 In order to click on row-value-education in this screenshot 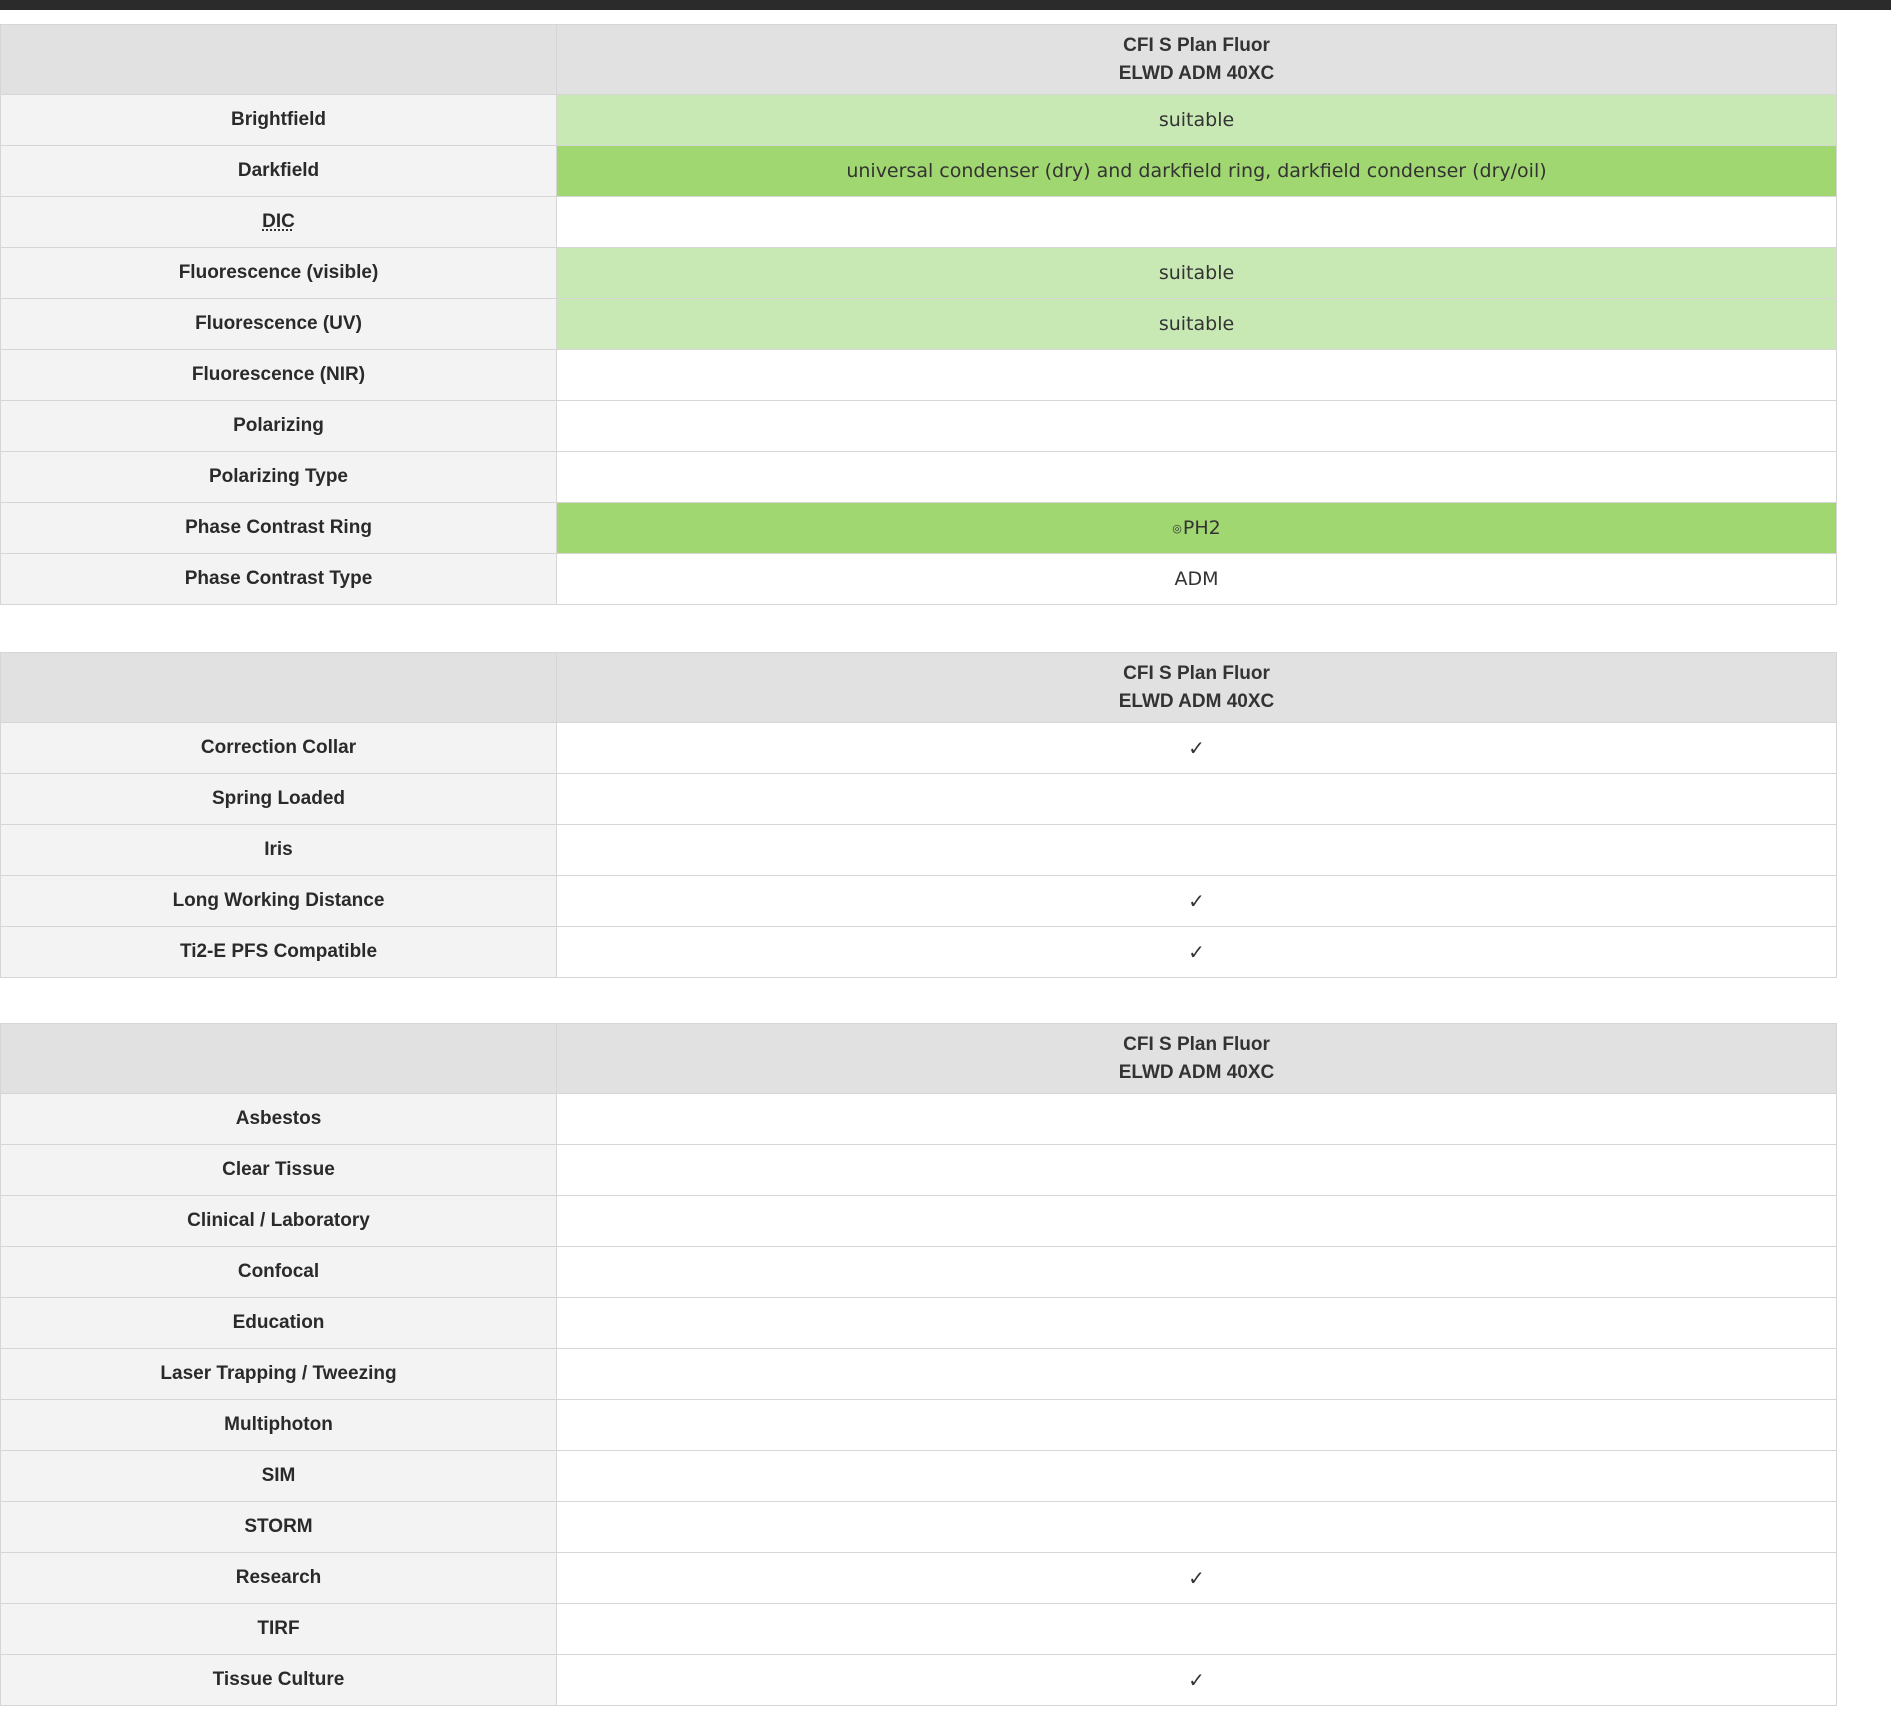, I will do `click(1196, 1323)`.